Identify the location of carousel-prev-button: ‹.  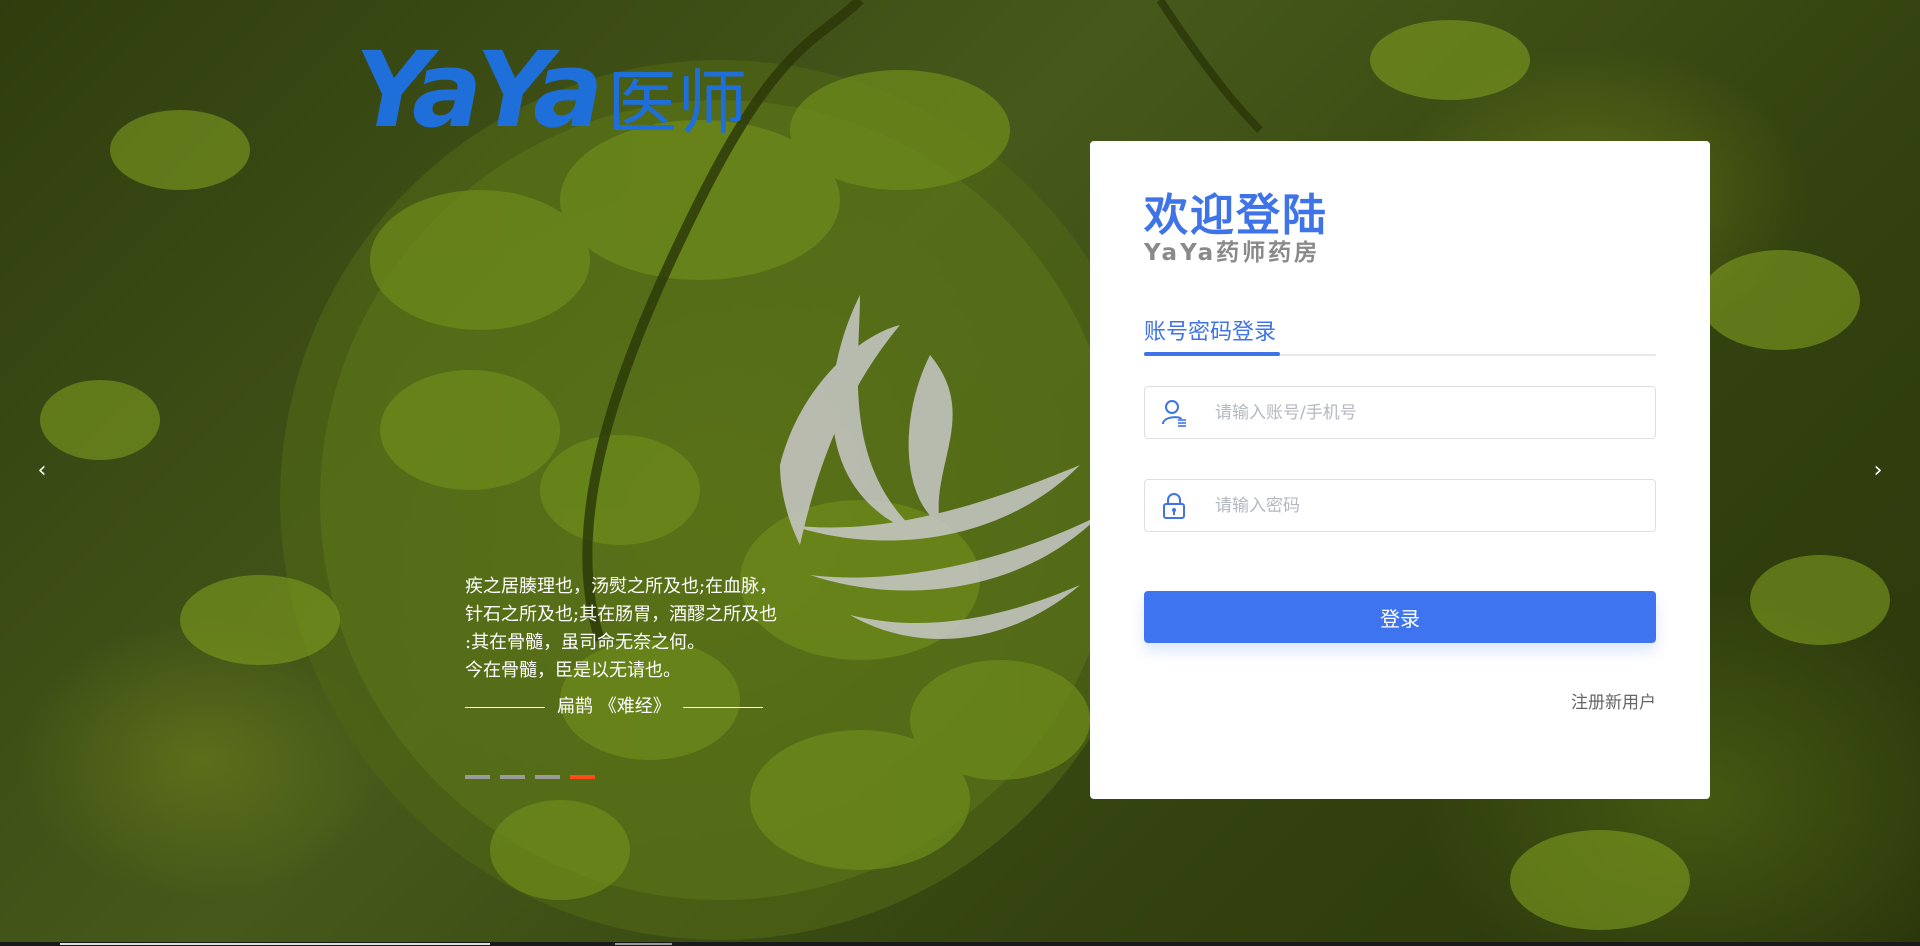
(42, 471).